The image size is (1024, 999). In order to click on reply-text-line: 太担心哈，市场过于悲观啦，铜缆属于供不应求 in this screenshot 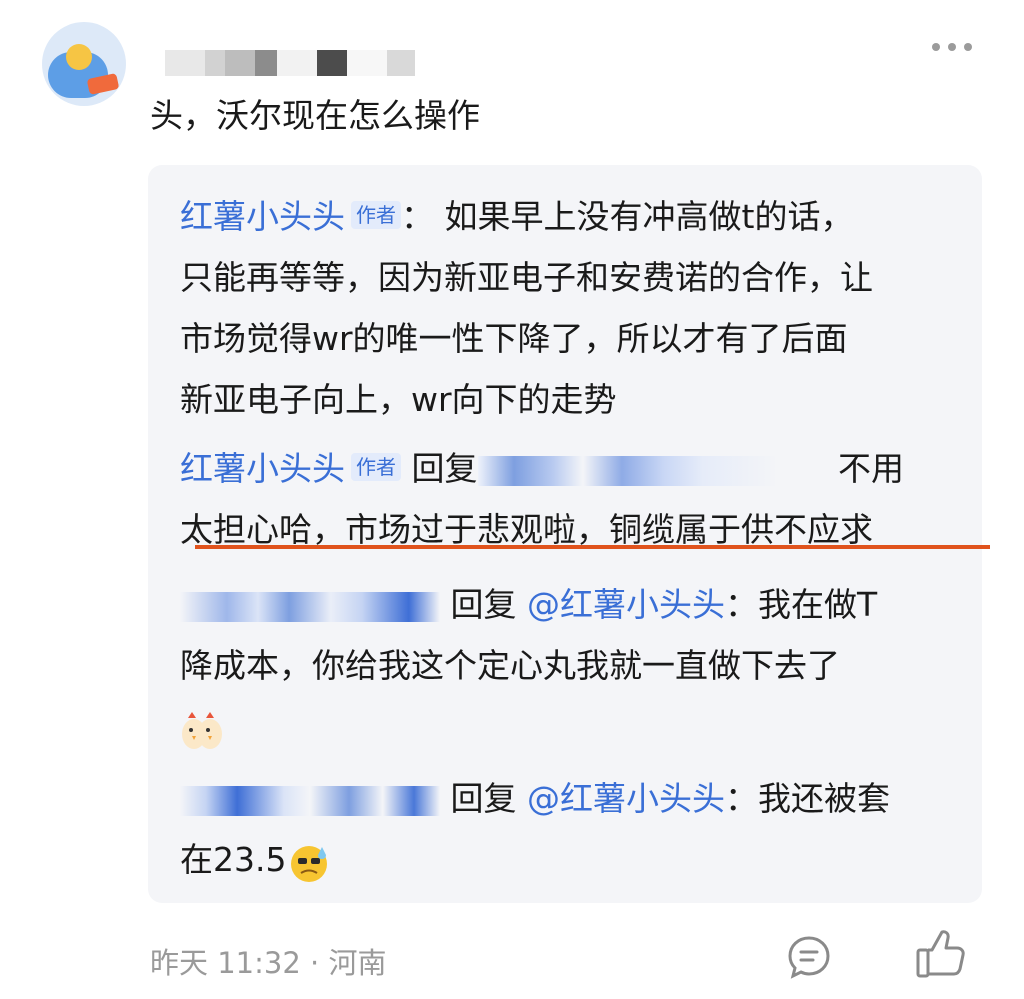, I will do `click(526, 529)`.